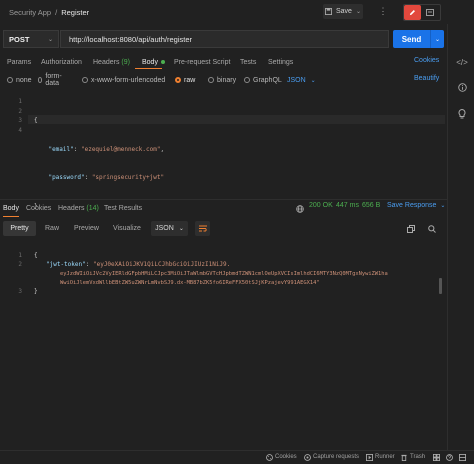 This screenshot has width=474, height=464. Describe the element at coordinates (321, 205) in the screenshot. I see `status-code: 200 OK` at that location.